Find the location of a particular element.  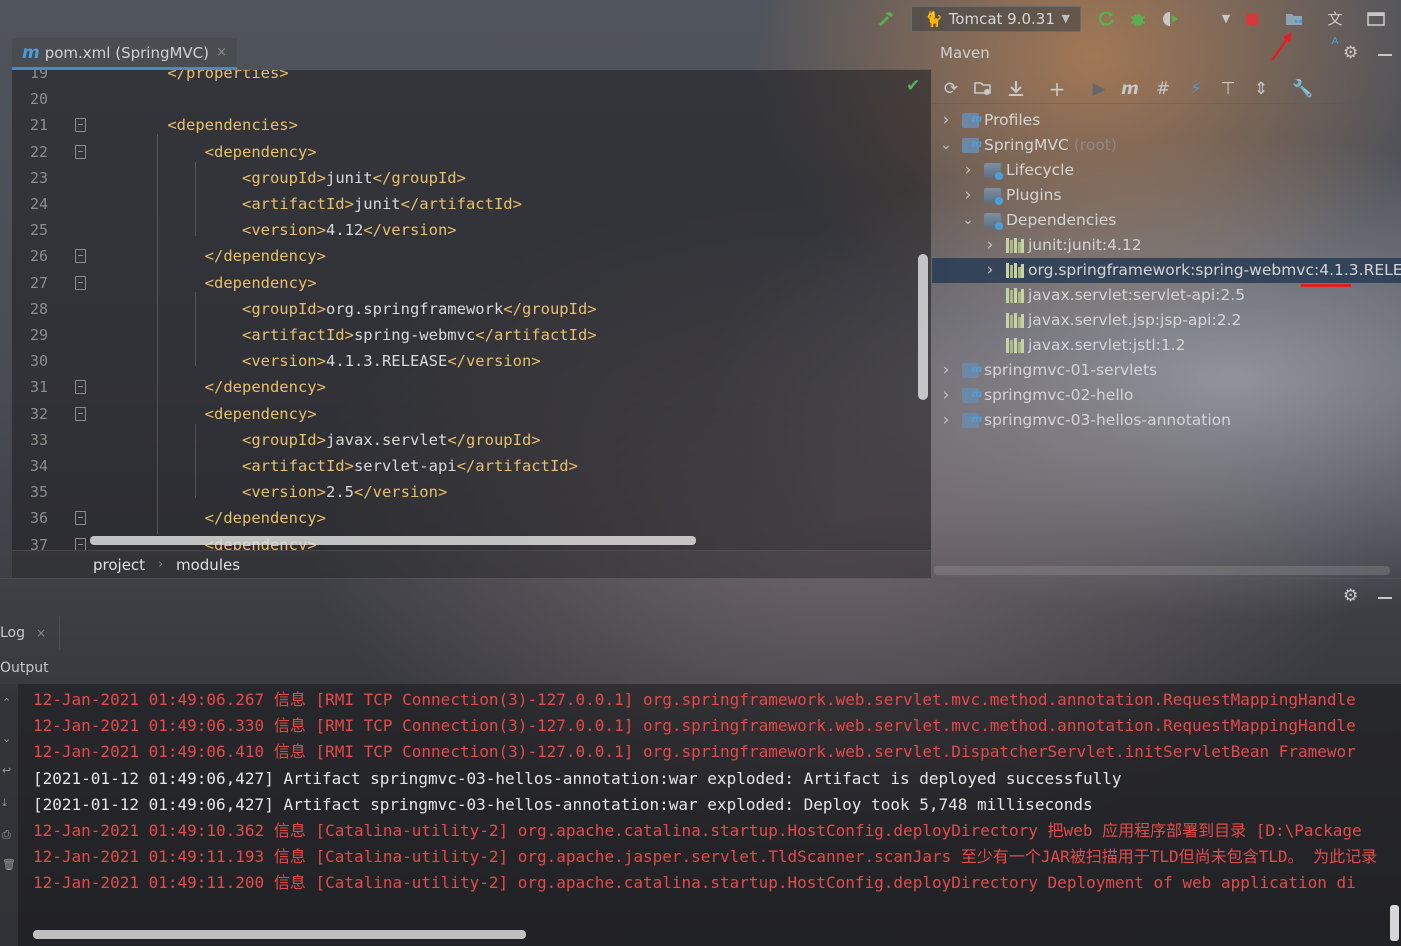

print-icon: ⎙ is located at coordinates (8, 835).